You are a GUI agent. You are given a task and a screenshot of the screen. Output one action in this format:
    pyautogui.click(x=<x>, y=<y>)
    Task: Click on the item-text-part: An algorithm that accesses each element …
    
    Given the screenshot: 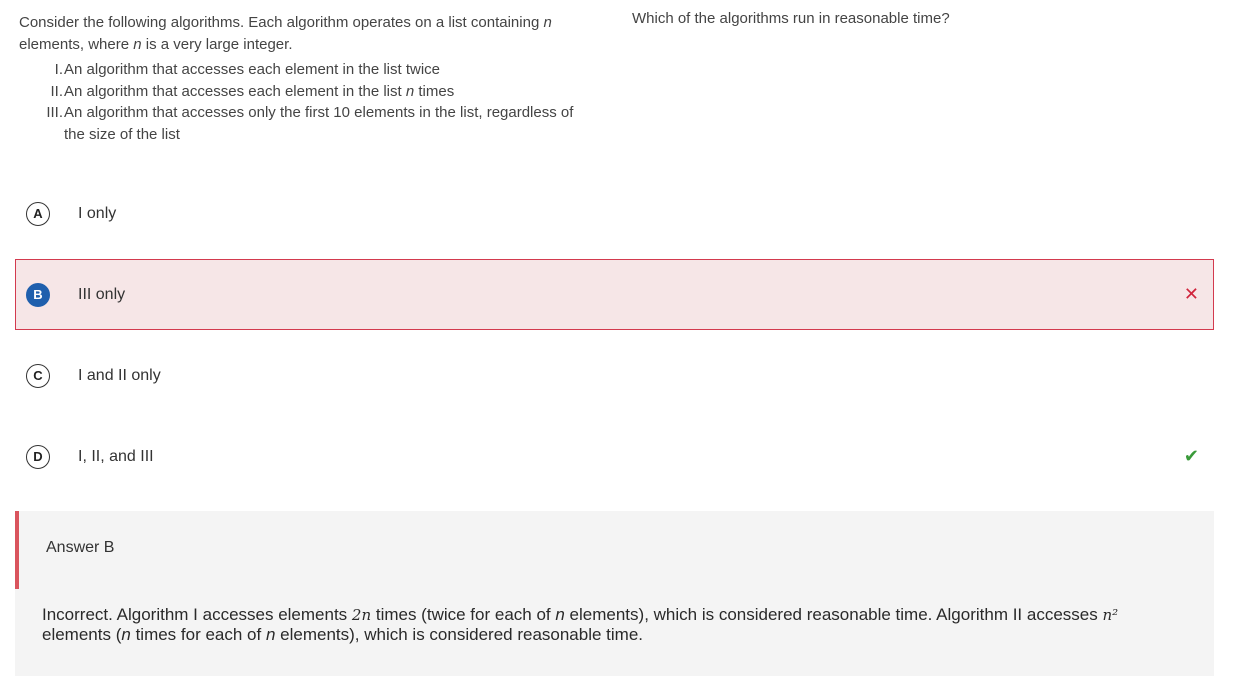 What is the action you would take?
    pyautogui.click(x=235, y=91)
    